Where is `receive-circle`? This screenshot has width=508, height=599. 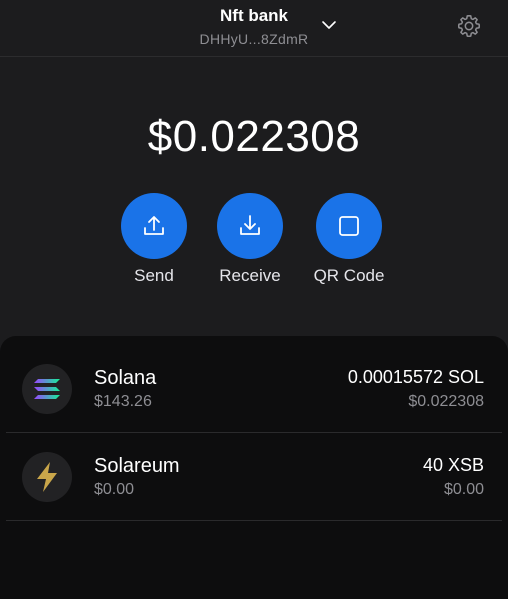 receive-circle is located at coordinates (250, 226).